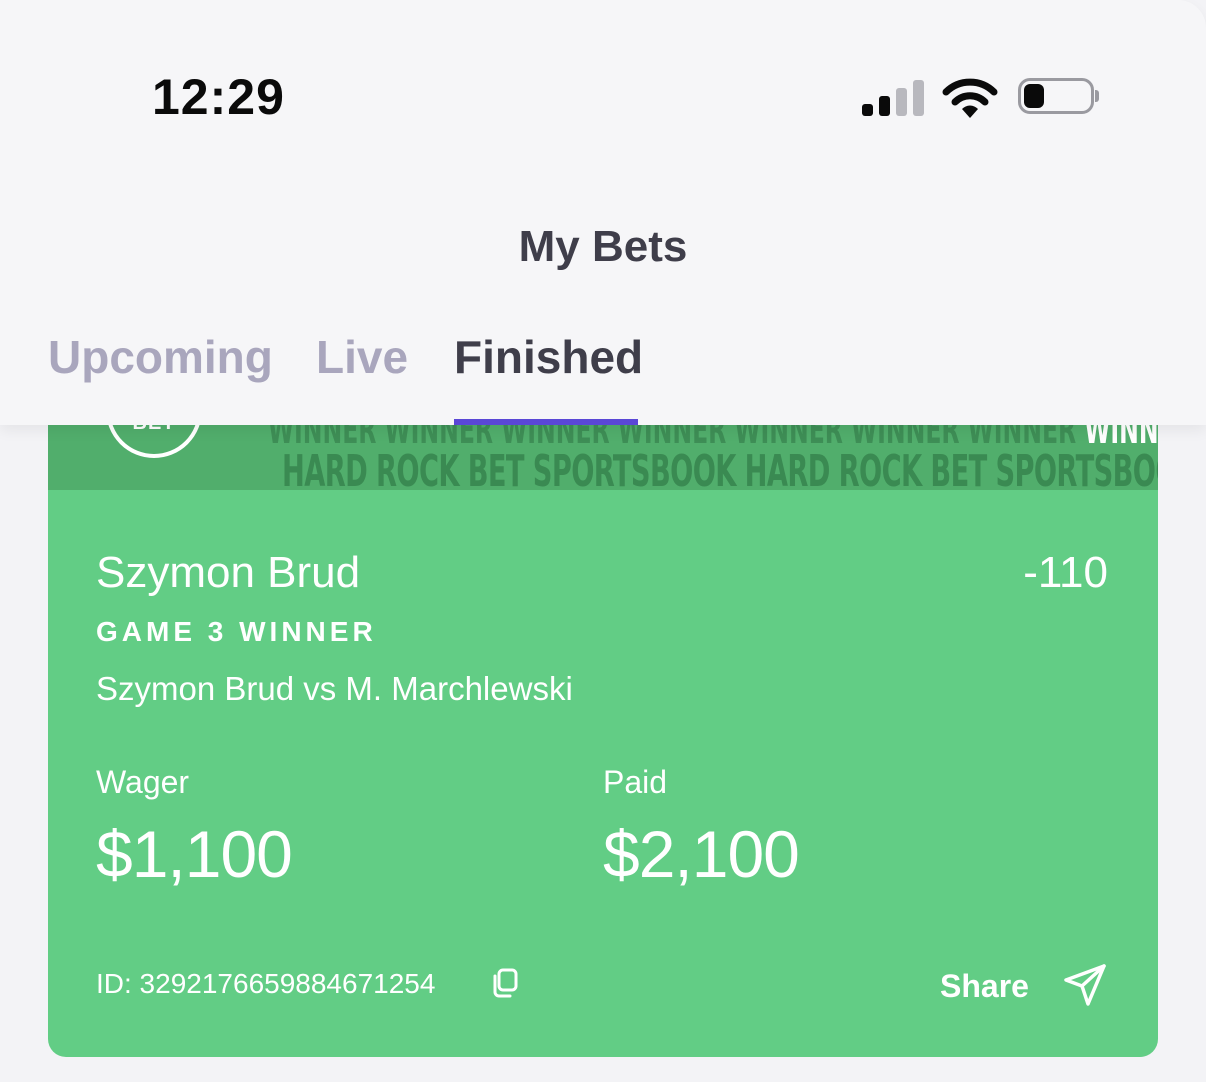 The height and width of the screenshot is (1082, 1206). What do you see at coordinates (546, 422) in the screenshot?
I see `active-tab-indicator` at bounding box center [546, 422].